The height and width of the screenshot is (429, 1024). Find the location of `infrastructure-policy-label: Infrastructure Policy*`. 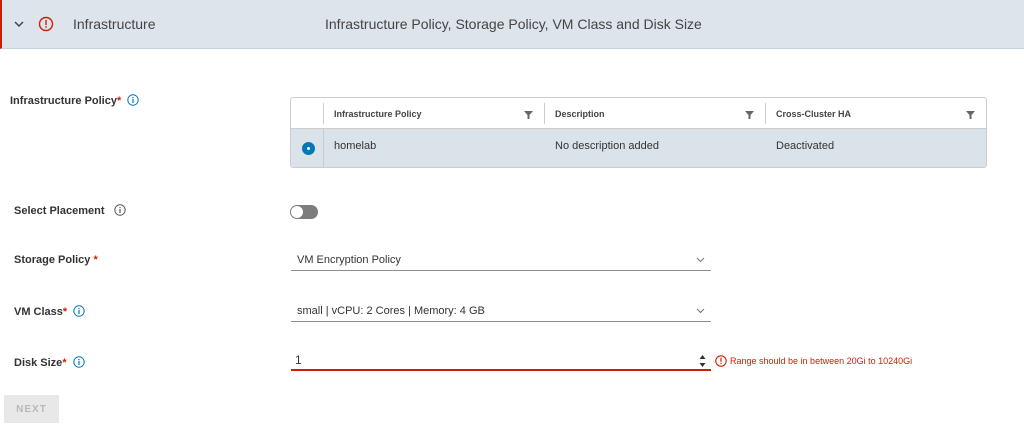

infrastructure-policy-label: Infrastructure Policy* is located at coordinates (75, 100).